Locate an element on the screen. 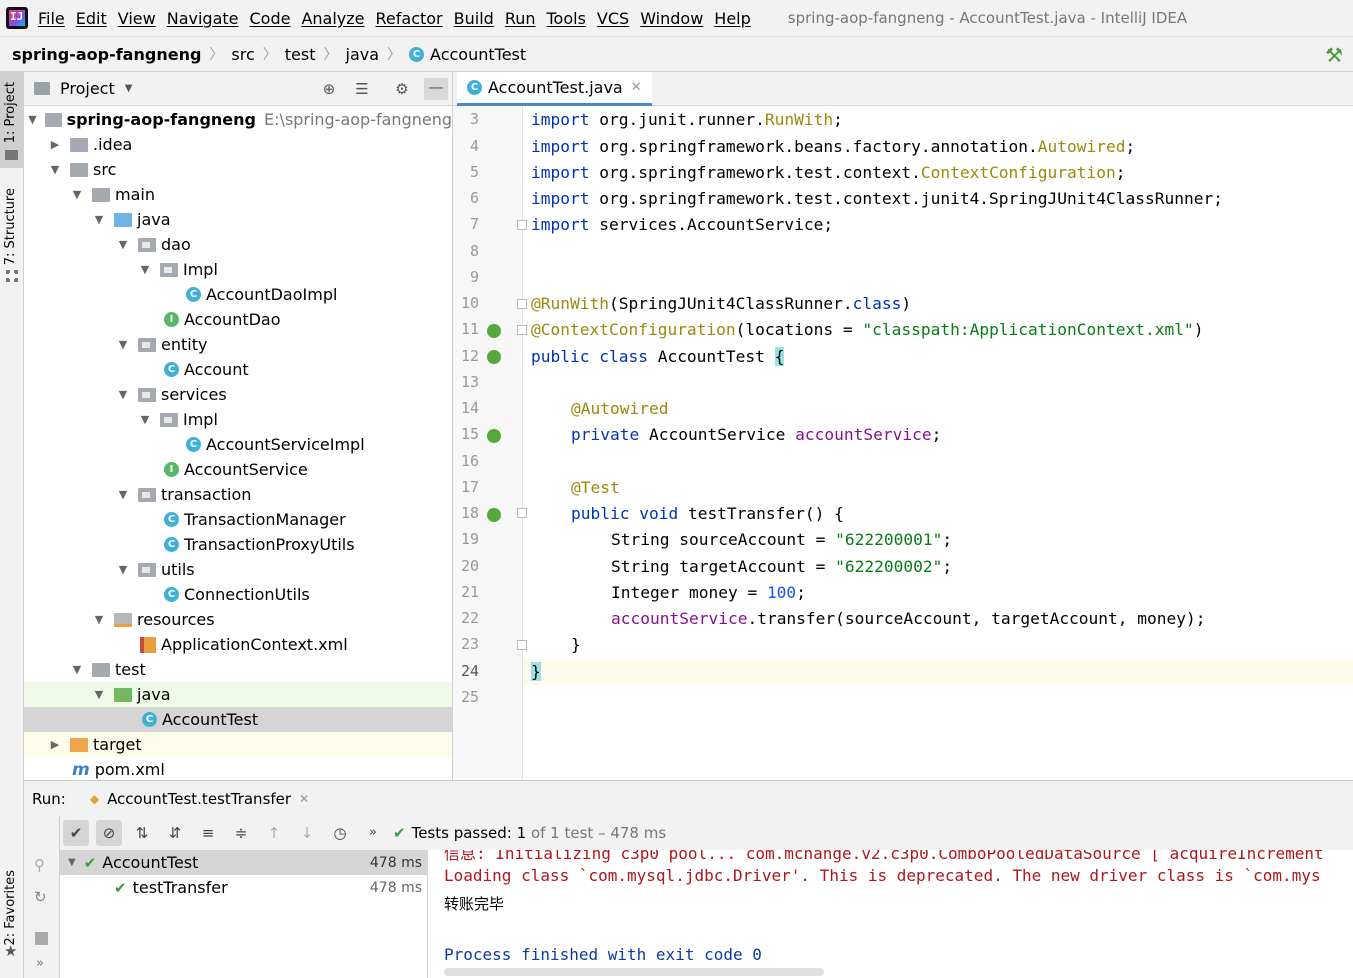  tree-item-main-java: ▼ java is located at coordinates (238, 219).